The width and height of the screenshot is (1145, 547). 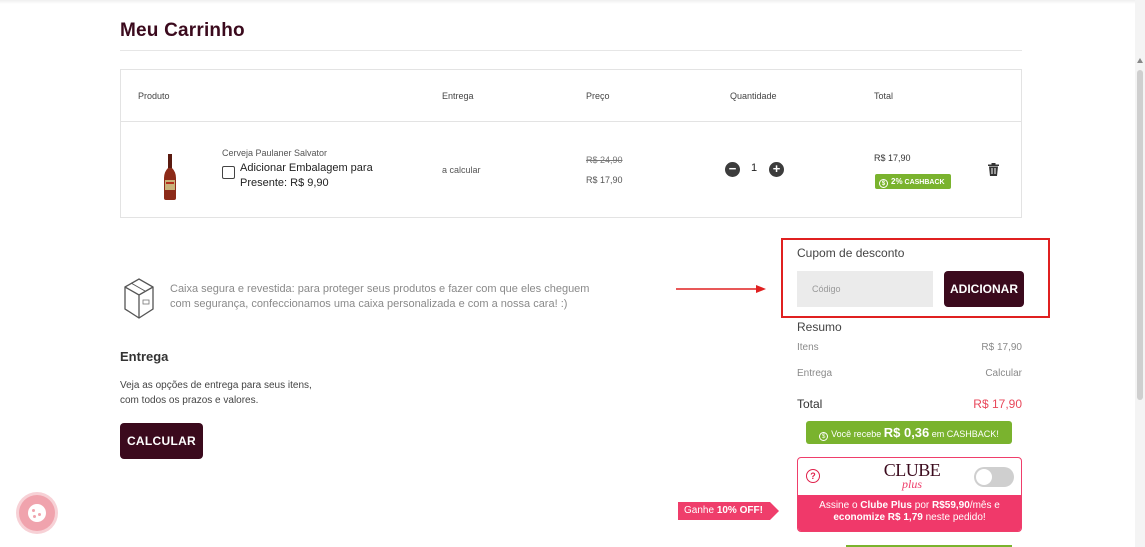 I want to click on offer-price: R$59,90, so click(x=951, y=505).